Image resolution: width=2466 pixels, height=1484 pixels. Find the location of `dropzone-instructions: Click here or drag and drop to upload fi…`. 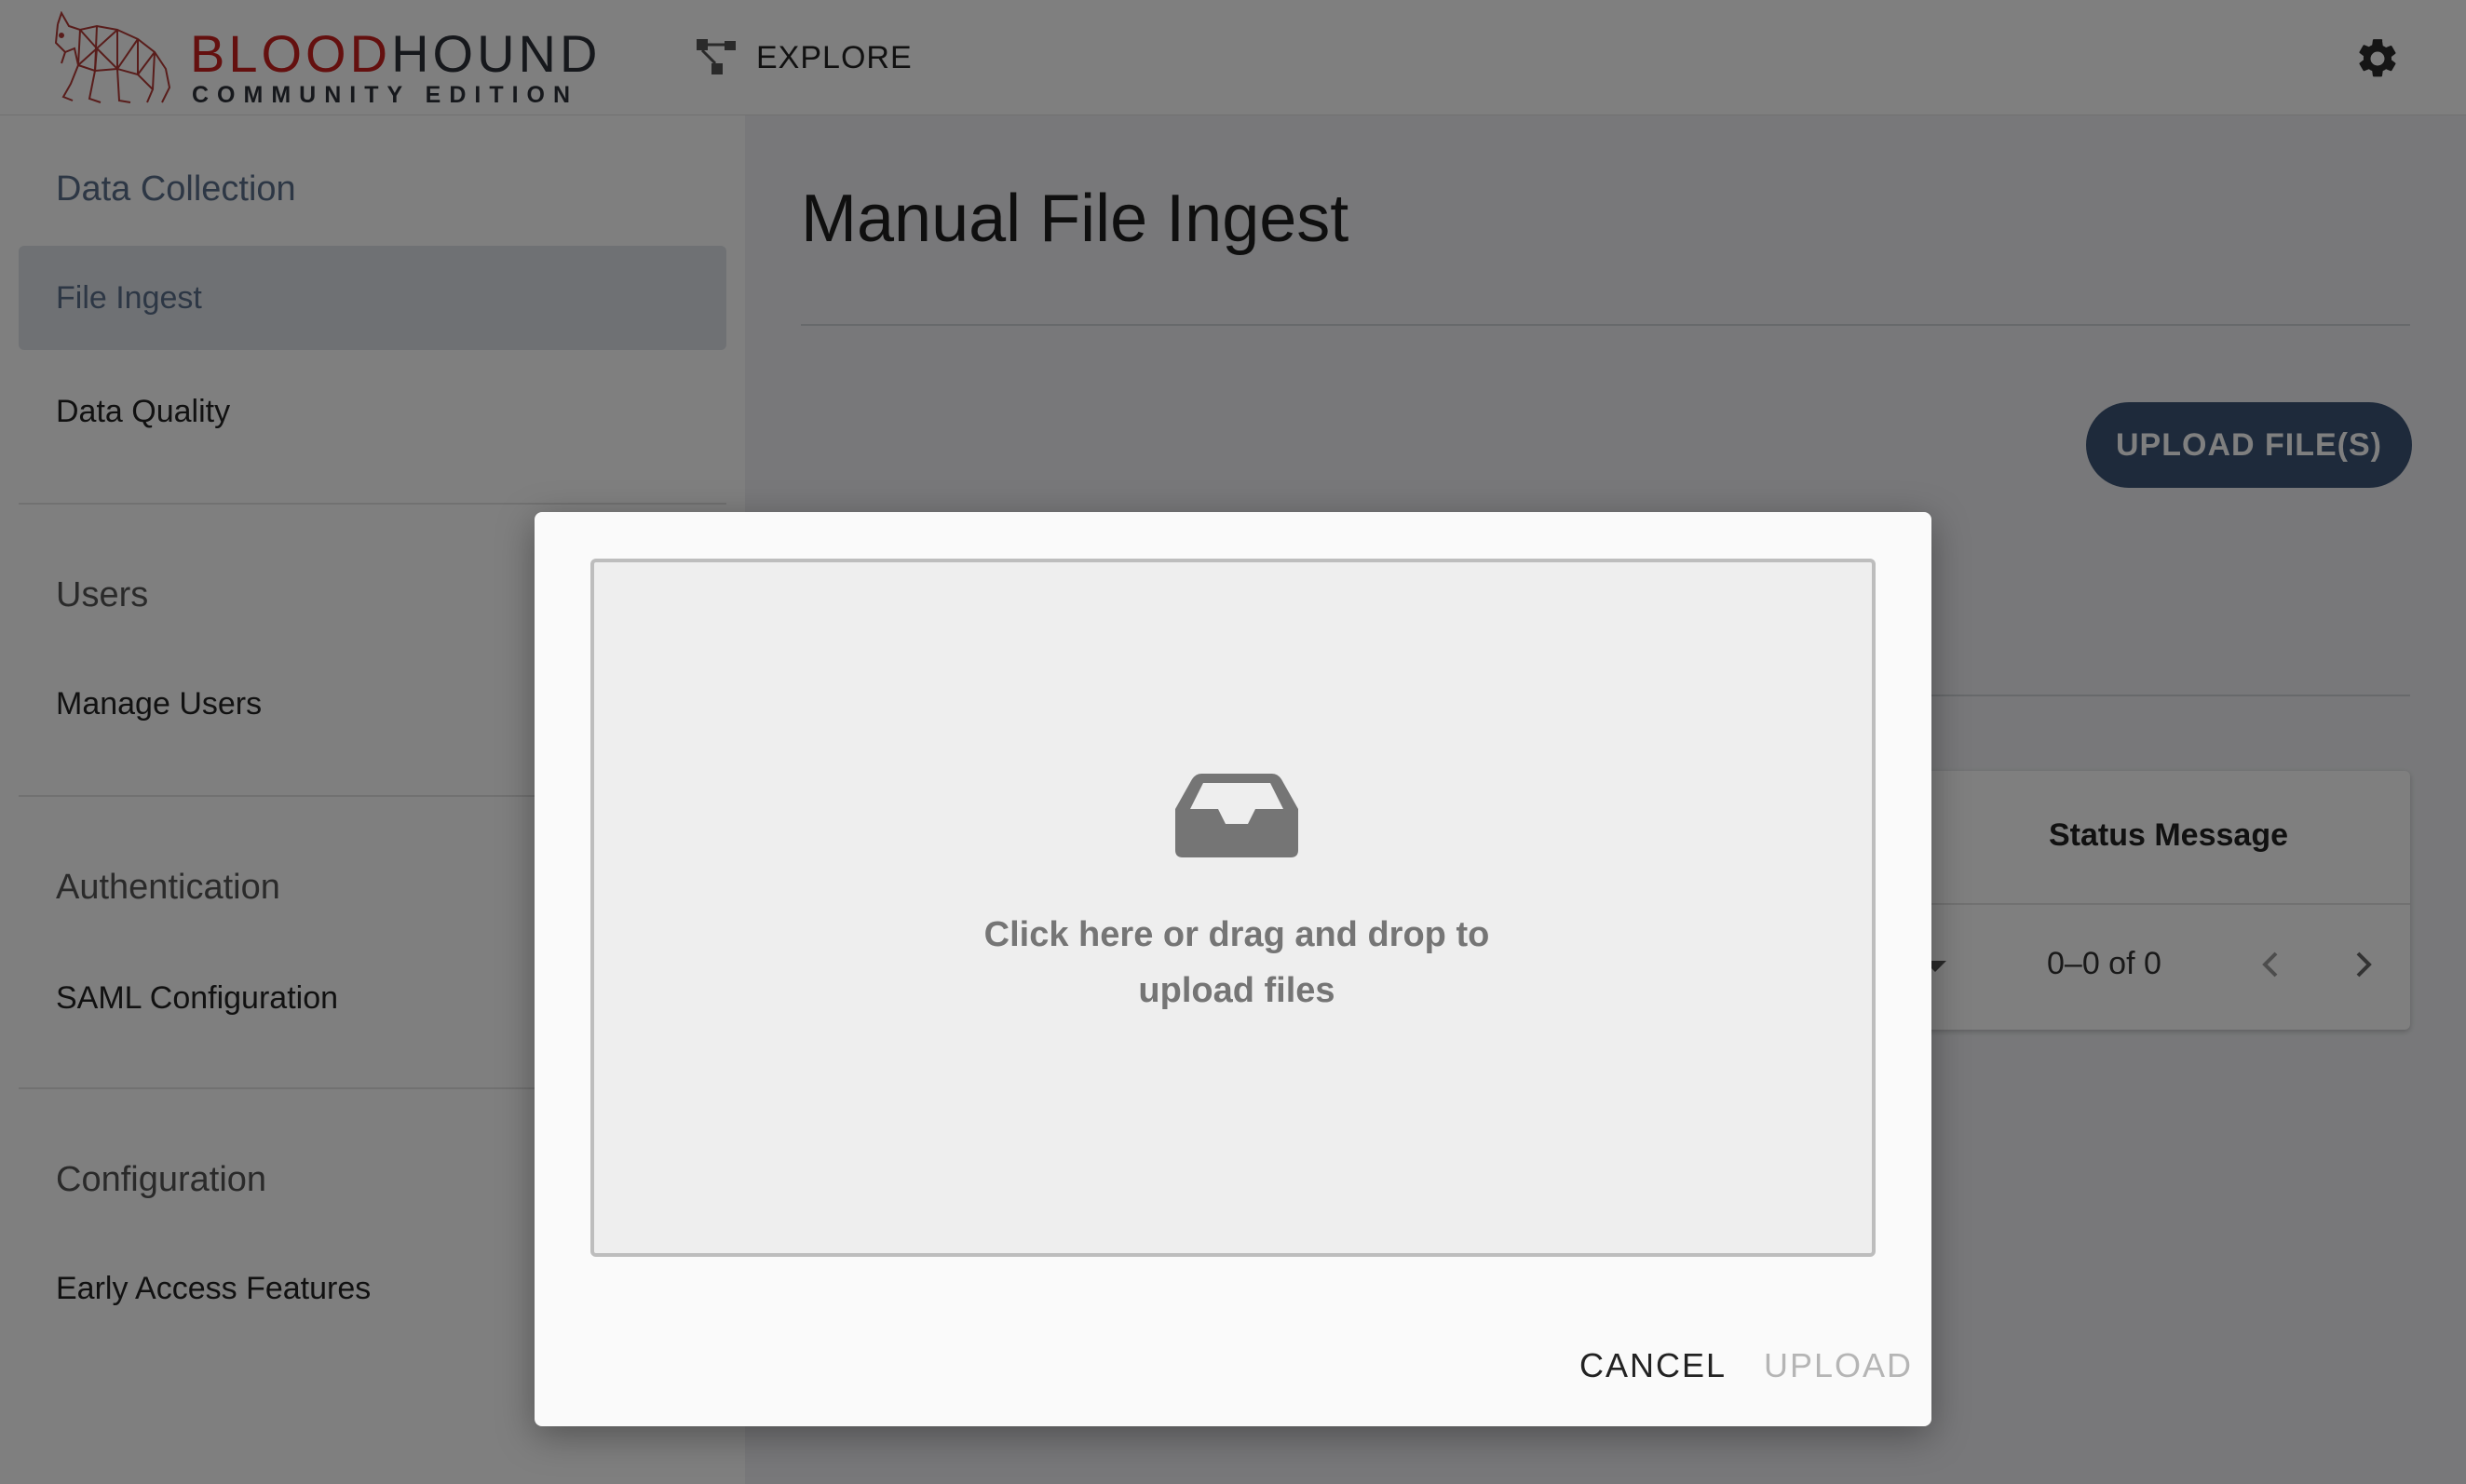

dropzone-instructions: Click here or drag and drop to upload fi… is located at coordinates (1237, 963).